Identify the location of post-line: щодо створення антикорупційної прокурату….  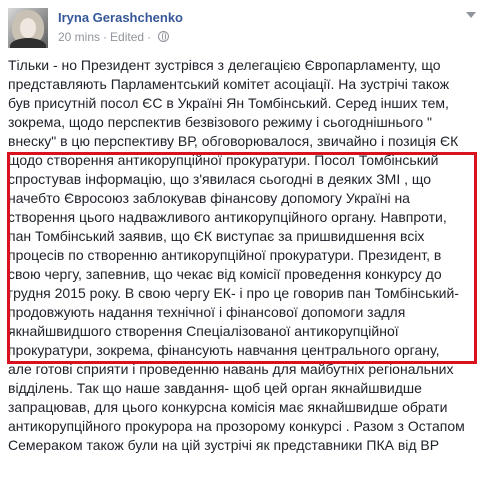
(223, 160).